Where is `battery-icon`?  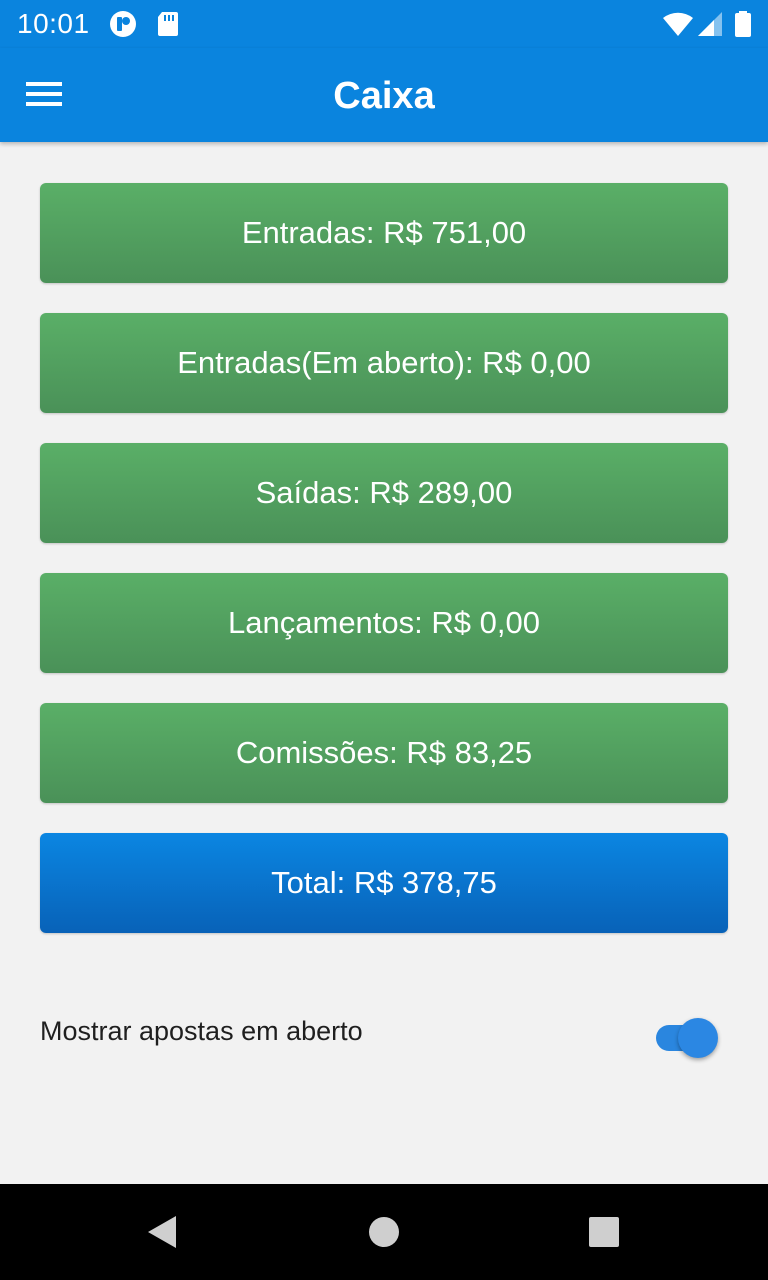 battery-icon is located at coordinates (743, 24).